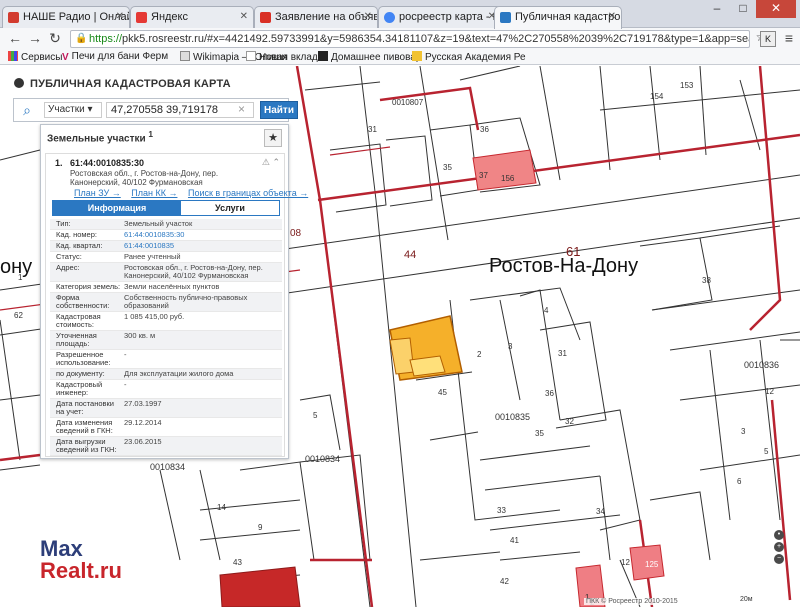 This screenshot has height=607, width=800. Describe the element at coordinates (779, 559) in the screenshot. I see `zoom-out-icon: −` at that location.